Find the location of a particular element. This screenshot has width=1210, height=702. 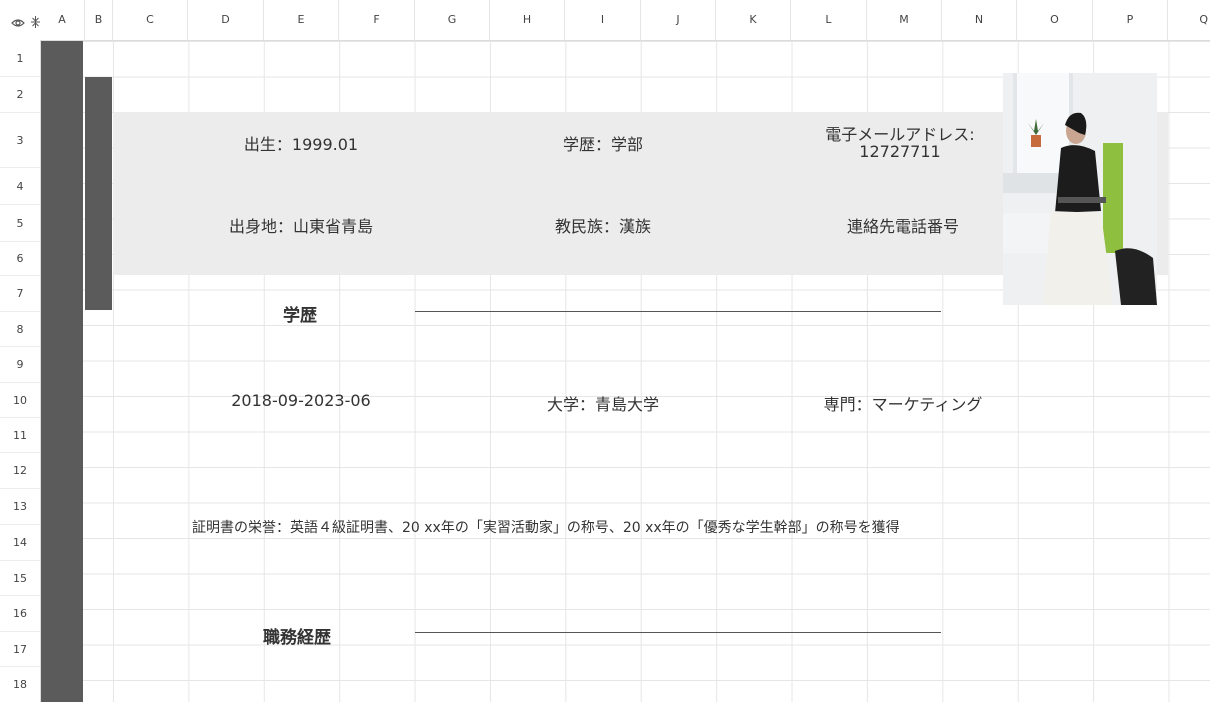

work-divider is located at coordinates (678, 632).